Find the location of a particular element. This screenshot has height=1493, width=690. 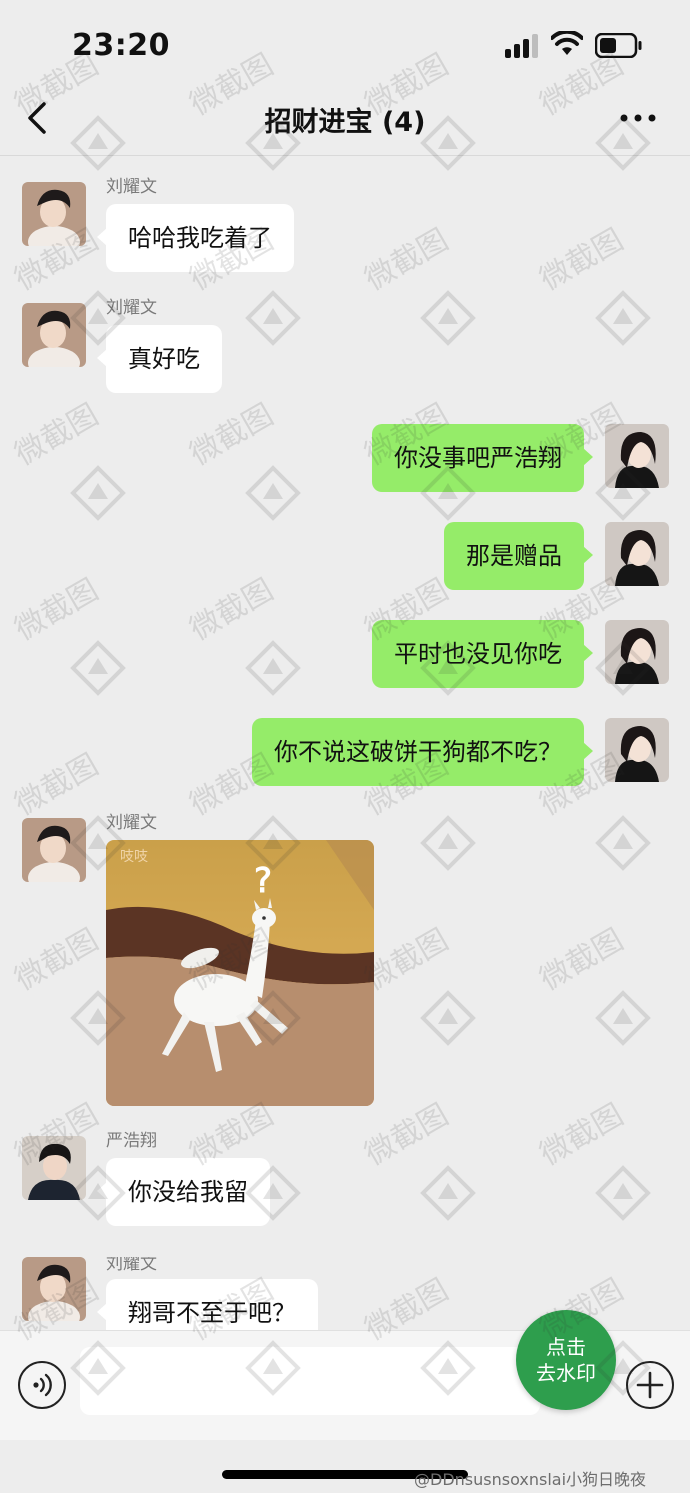

remove-watermark-line2: 去水印 is located at coordinates (566, 1373).